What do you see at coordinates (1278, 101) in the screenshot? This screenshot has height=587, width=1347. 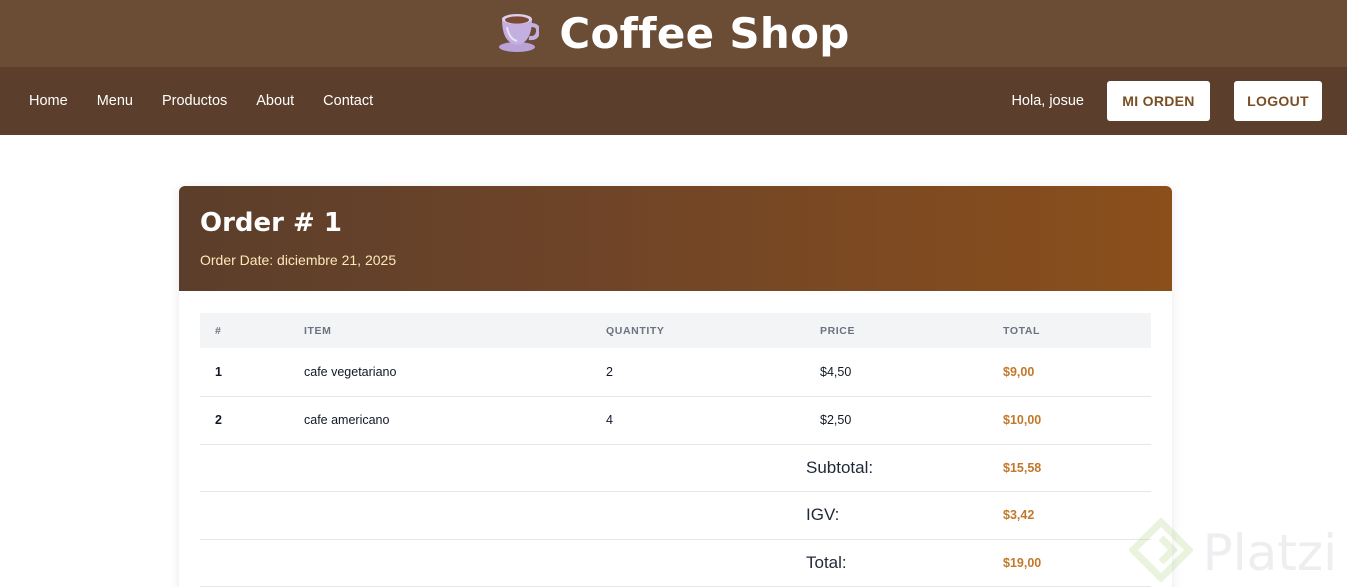 I see `logout-button: LOGOUT` at bounding box center [1278, 101].